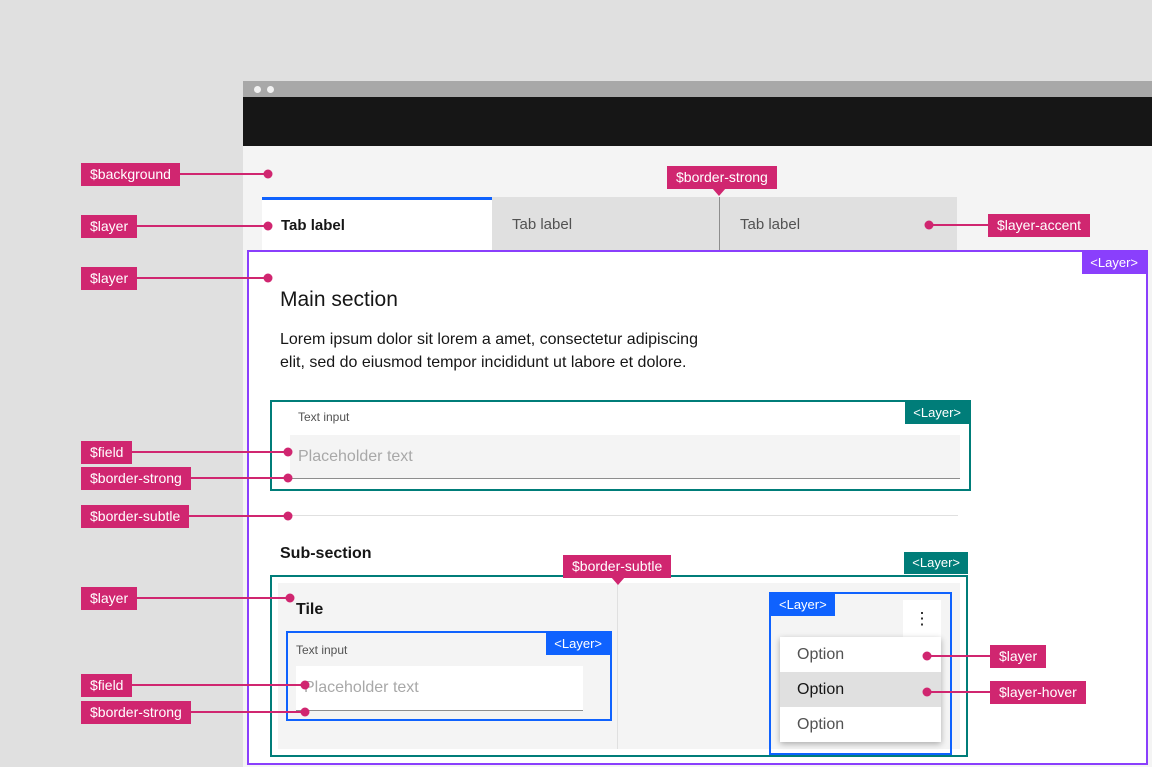  What do you see at coordinates (1018, 656) in the screenshot?
I see `annotation-layer-menu: $layer` at bounding box center [1018, 656].